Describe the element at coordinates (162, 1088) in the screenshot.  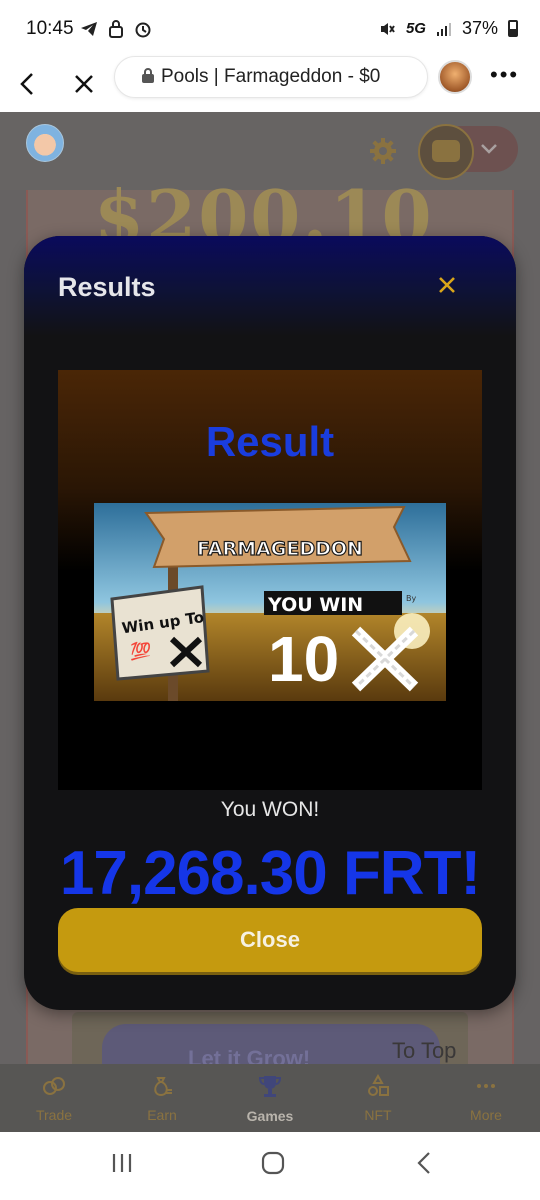
I see `money-bag-icon` at that location.